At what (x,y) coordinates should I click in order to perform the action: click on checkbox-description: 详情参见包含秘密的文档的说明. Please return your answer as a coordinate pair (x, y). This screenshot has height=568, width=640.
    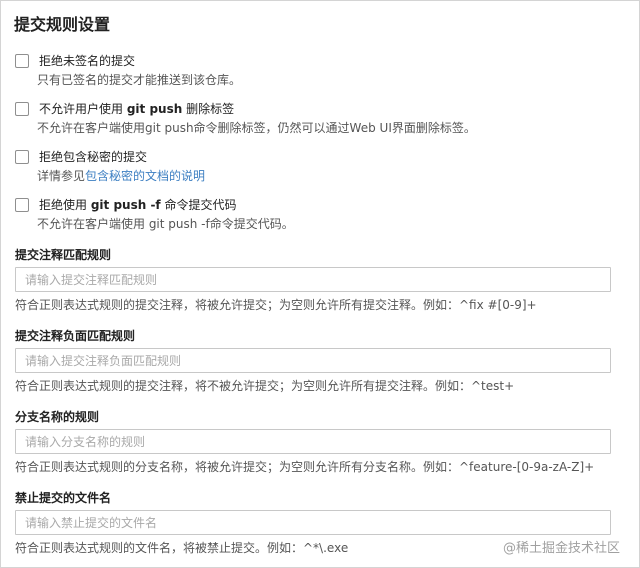
    Looking at the image, I should click on (121, 176).